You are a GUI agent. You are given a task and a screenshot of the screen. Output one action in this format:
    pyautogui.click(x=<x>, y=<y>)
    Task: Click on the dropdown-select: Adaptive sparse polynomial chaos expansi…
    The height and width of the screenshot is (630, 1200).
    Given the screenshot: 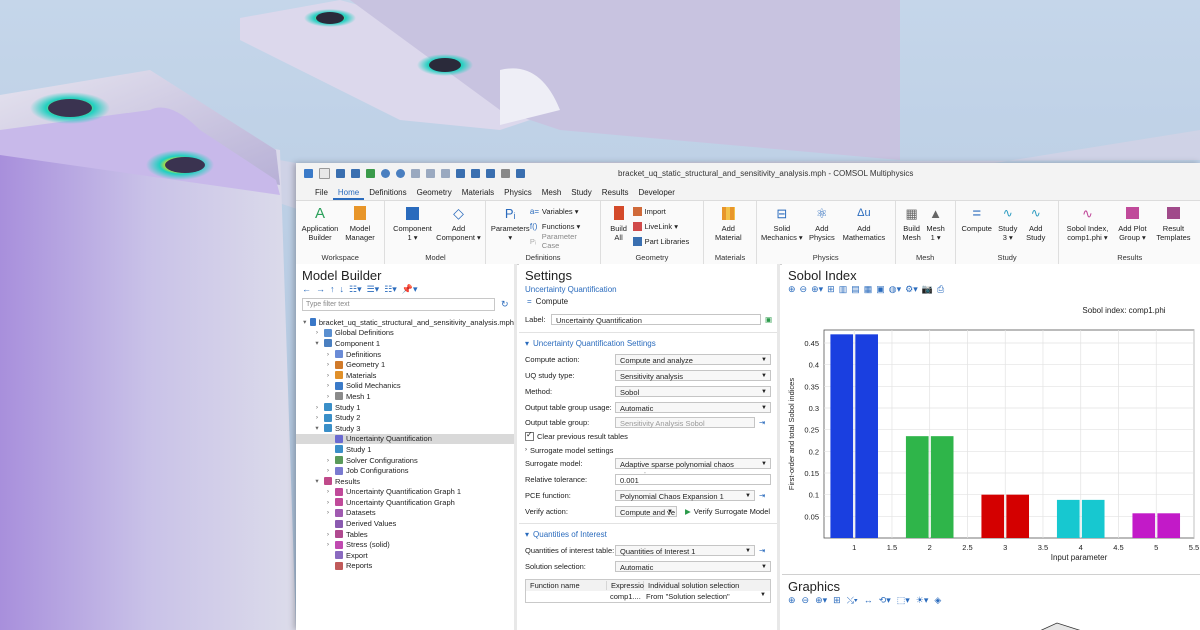 What is the action you would take?
    pyautogui.click(x=693, y=469)
    